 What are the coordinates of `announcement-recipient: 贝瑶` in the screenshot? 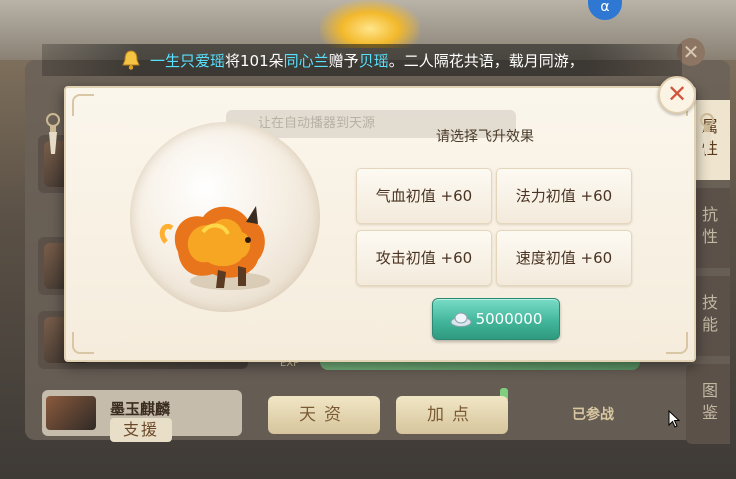 It's located at (374, 61).